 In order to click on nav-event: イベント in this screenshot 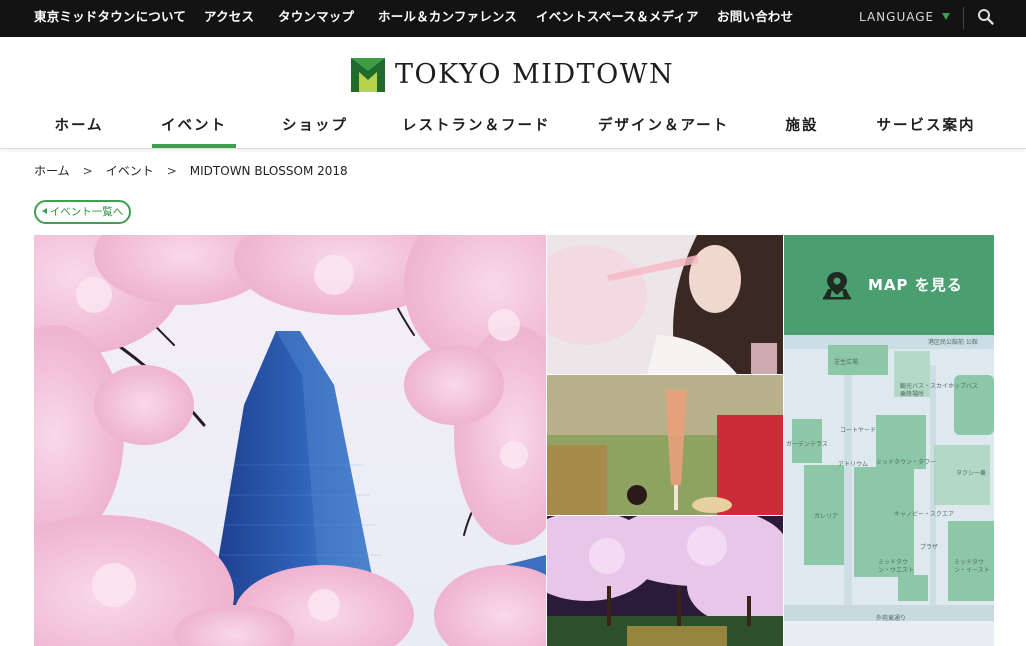, I will do `click(194, 128)`.